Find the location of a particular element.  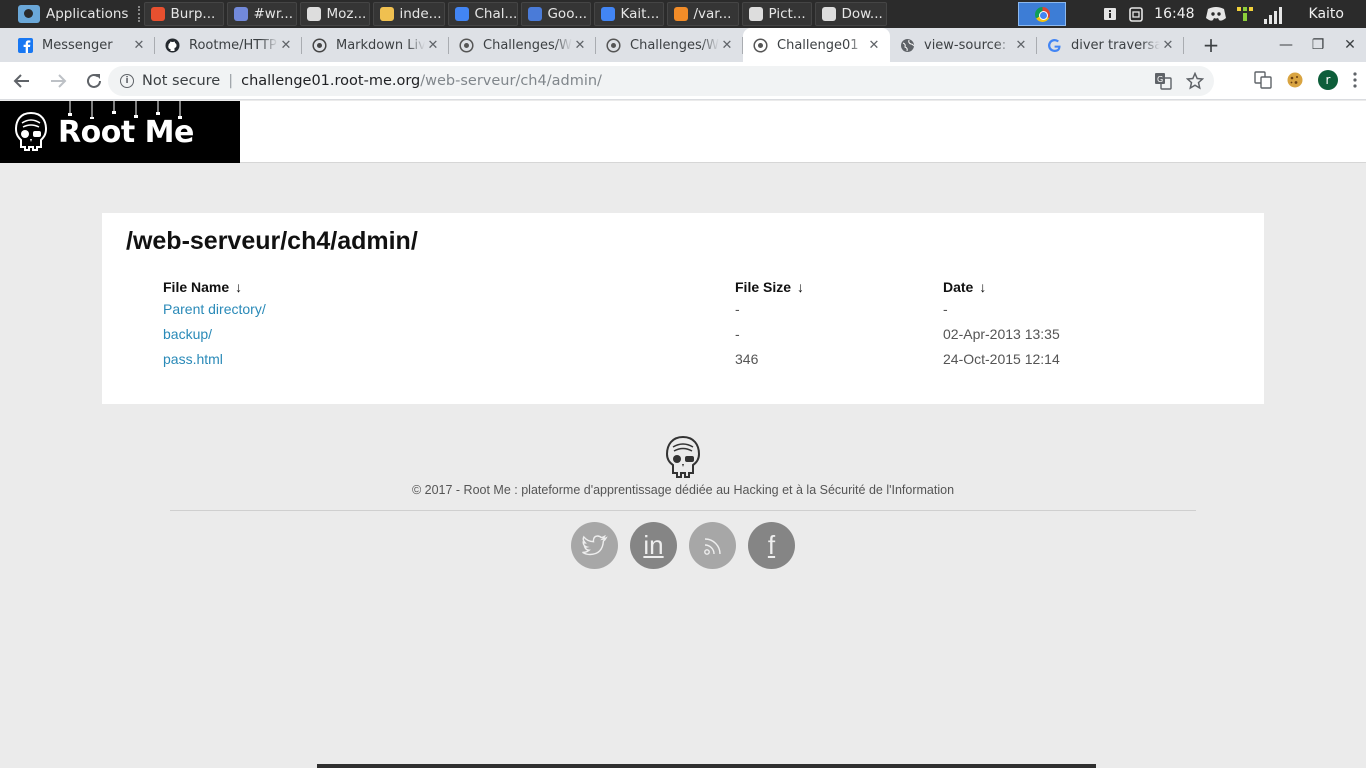

sort-by-date-header: Date ↓ is located at coordinates (964, 287).